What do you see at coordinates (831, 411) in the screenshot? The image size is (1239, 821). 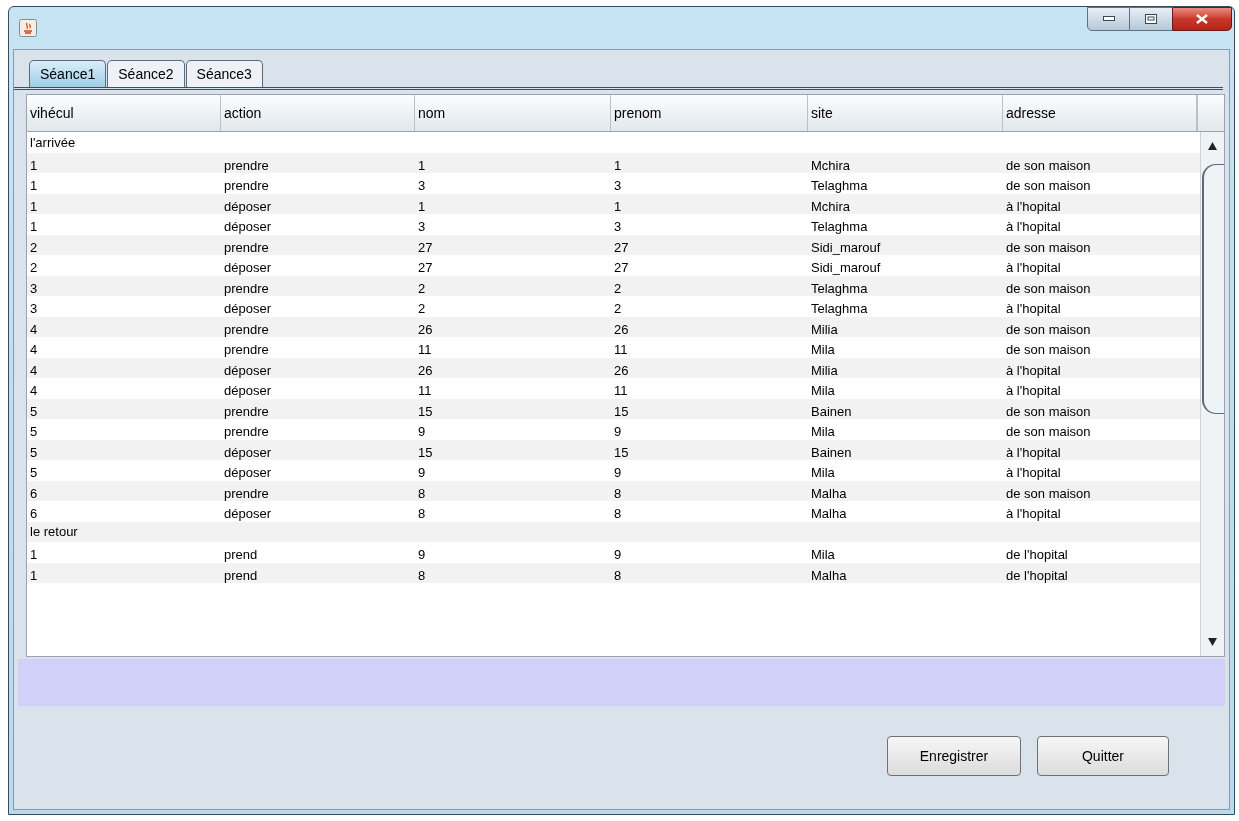 I see `table-cell: Bainen` at bounding box center [831, 411].